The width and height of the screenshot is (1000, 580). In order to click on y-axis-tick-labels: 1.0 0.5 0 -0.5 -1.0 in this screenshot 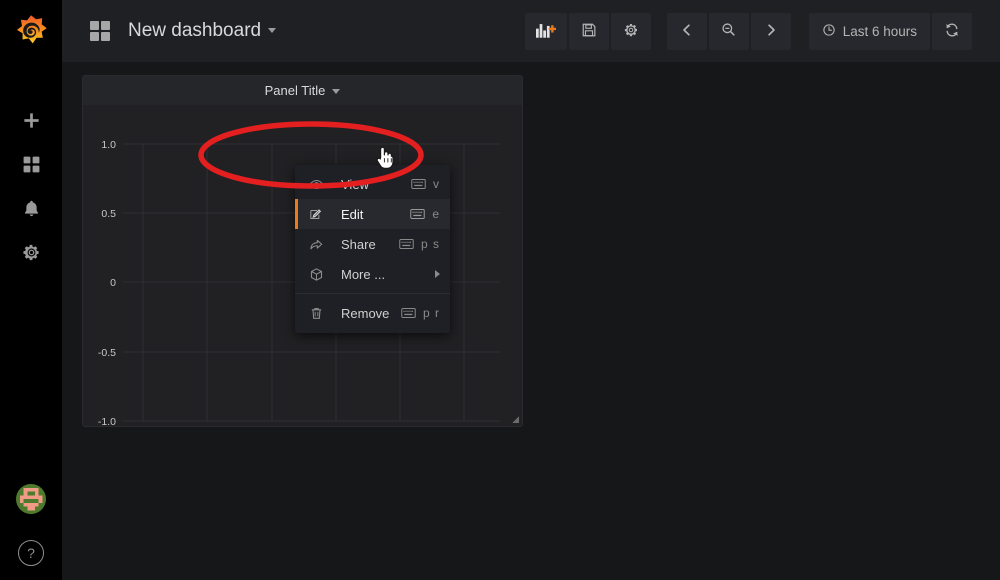, I will do `click(107, 283)`.